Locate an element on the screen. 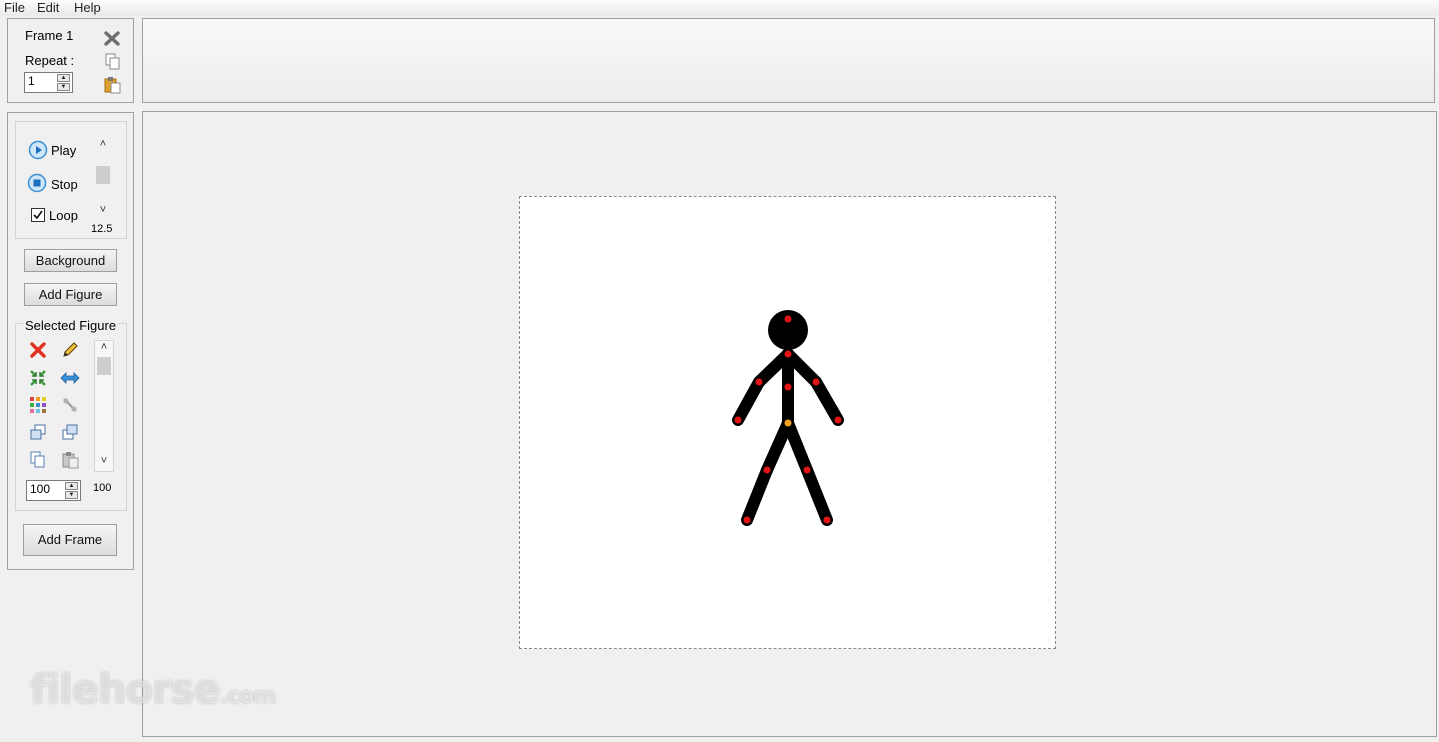 Image resolution: width=1439 pixels, height=742 pixels. delete-frame-icon is located at coordinates (112, 38).